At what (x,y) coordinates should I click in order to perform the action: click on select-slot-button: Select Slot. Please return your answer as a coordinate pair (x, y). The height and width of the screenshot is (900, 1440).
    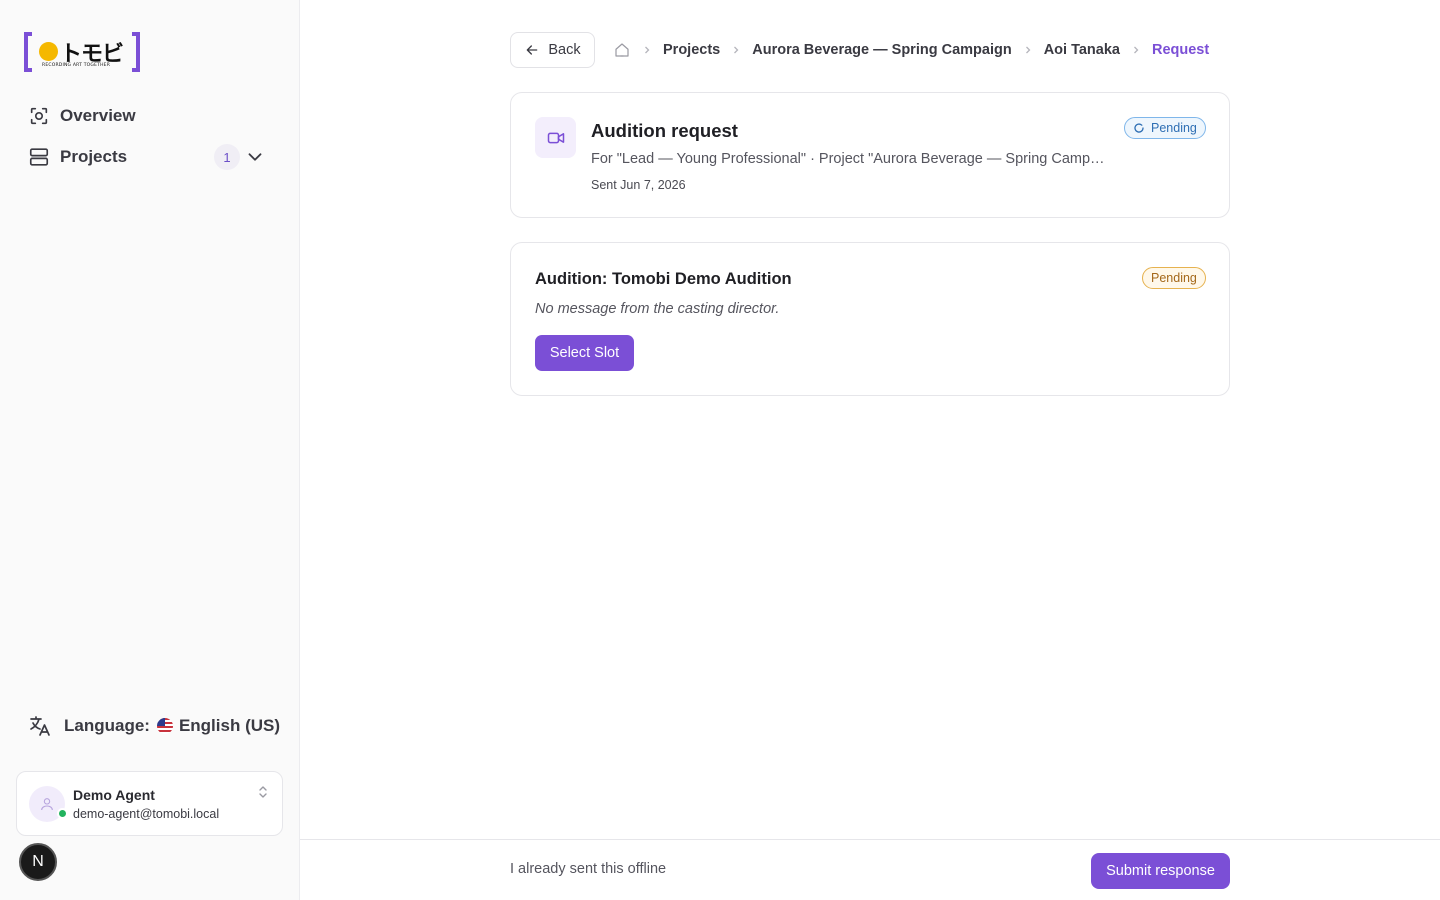
    Looking at the image, I should click on (584, 353).